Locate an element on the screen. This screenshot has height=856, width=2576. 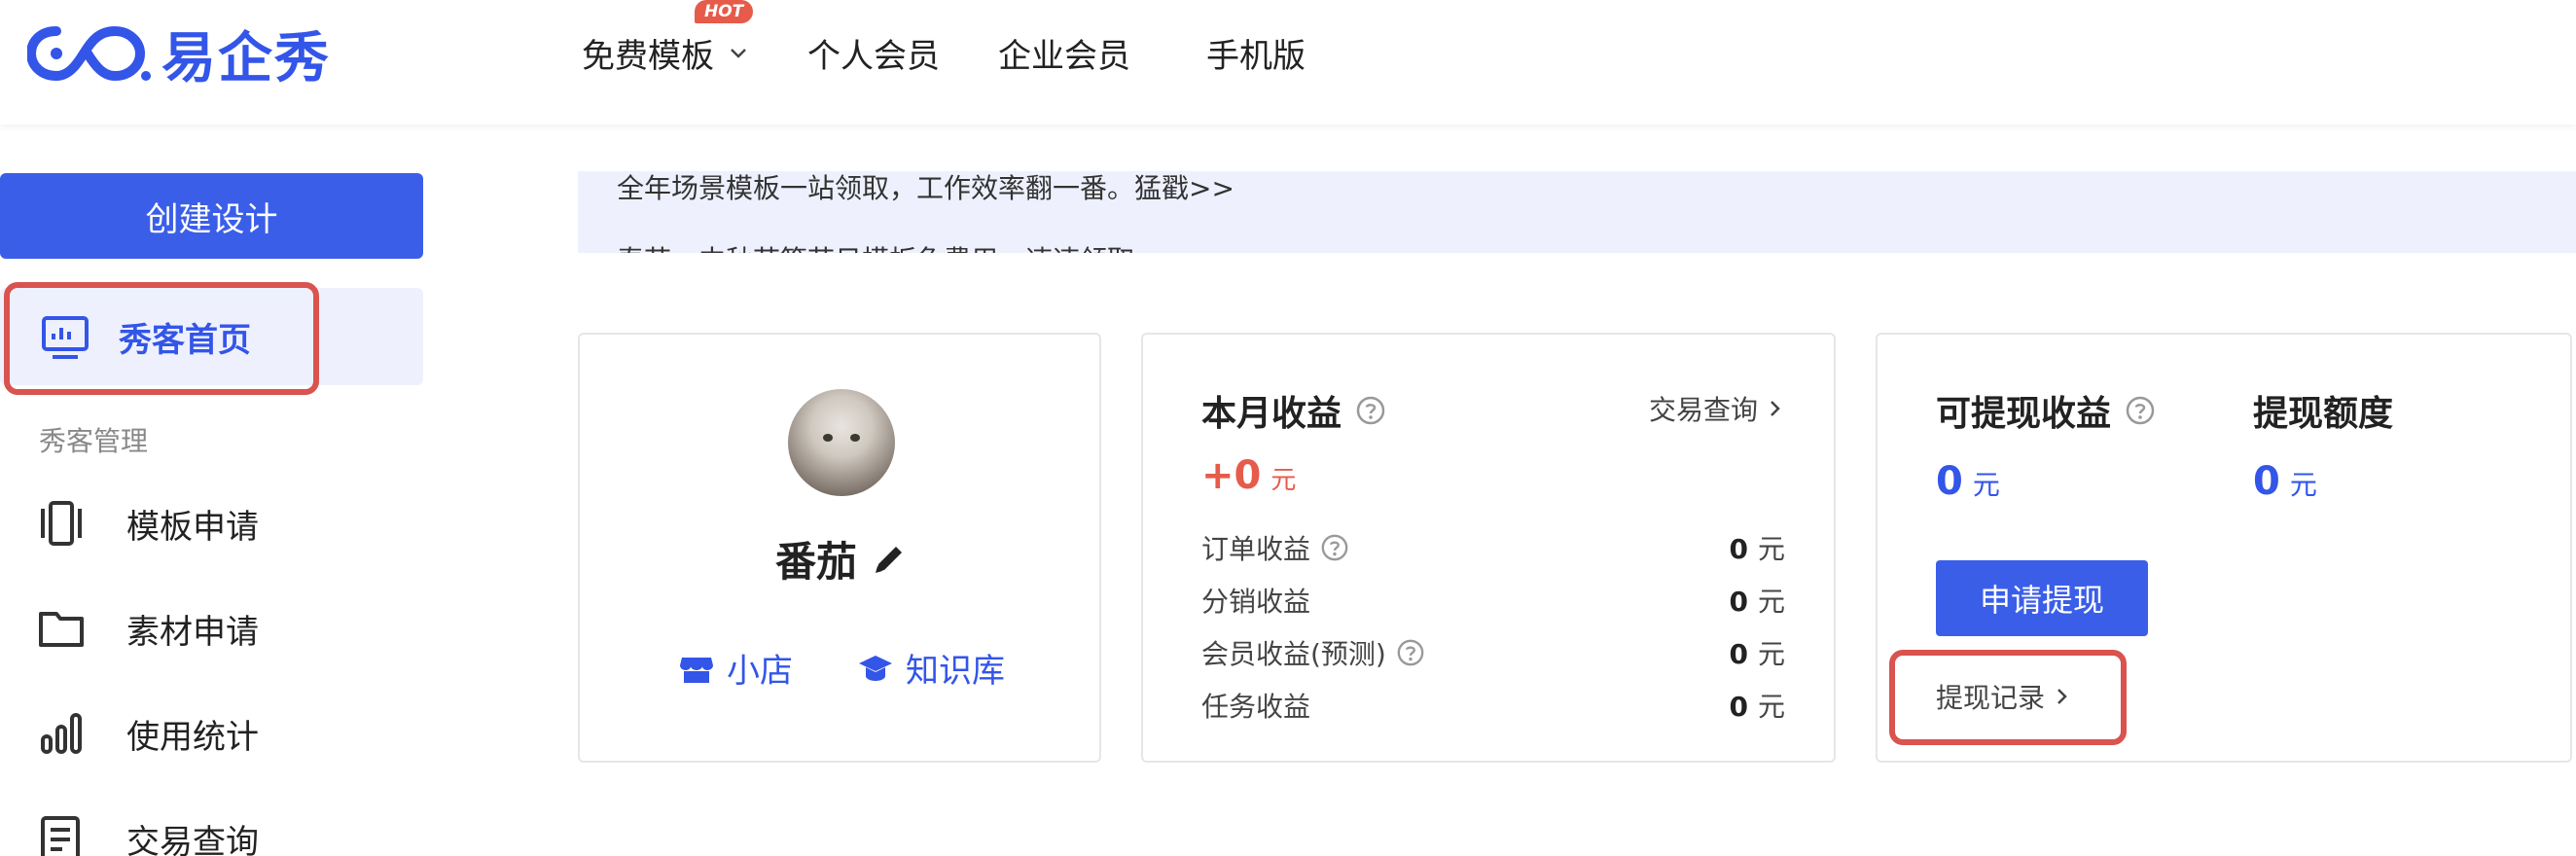
avatar is located at coordinates (841, 442).